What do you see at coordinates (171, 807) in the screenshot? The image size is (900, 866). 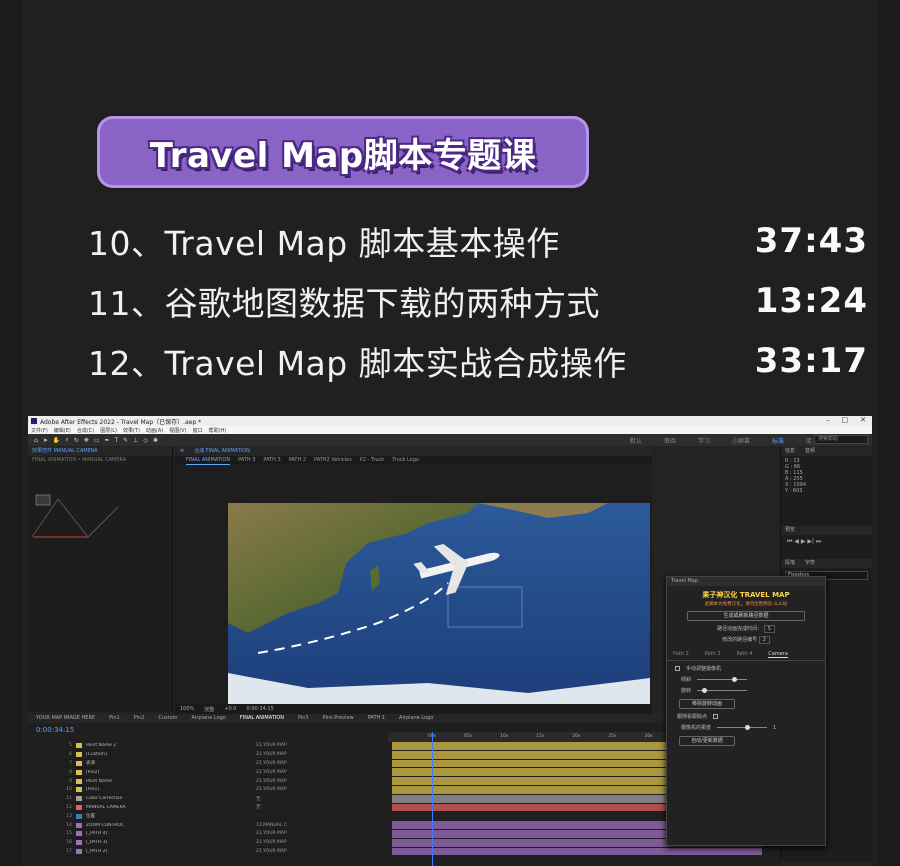 I see `layer-name: MANUAL CAMERA` at bounding box center [171, 807].